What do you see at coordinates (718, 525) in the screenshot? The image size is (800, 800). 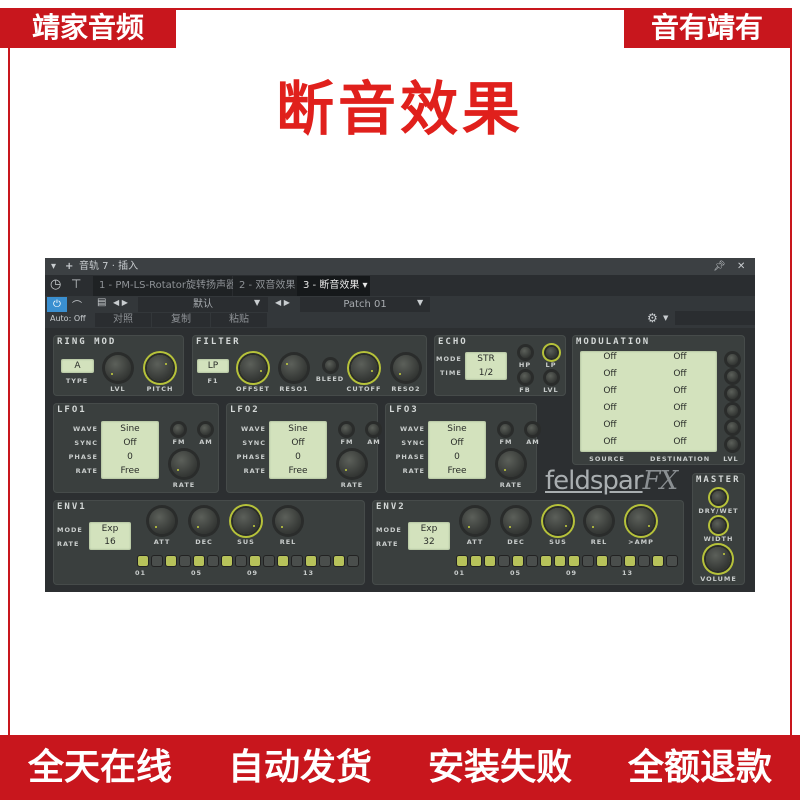 I see `width-knob` at bounding box center [718, 525].